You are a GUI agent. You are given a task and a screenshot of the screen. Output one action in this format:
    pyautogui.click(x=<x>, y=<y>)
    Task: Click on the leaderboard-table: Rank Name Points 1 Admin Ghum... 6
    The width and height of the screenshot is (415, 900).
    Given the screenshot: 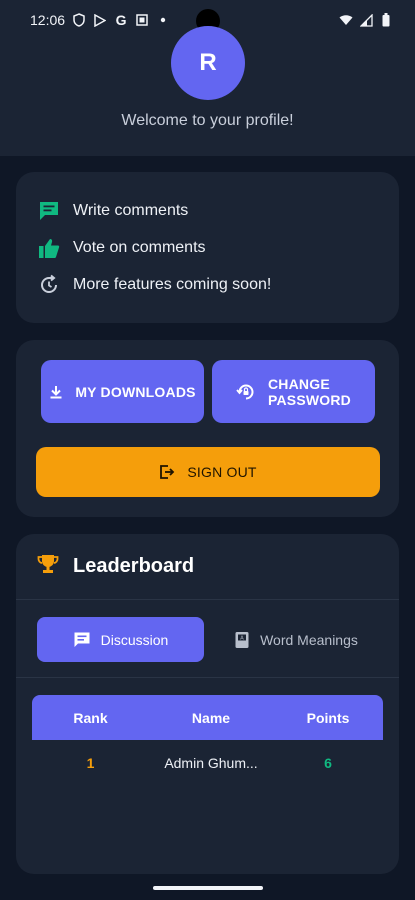 What is the action you would take?
    pyautogui.click(x=207, y=740)
    